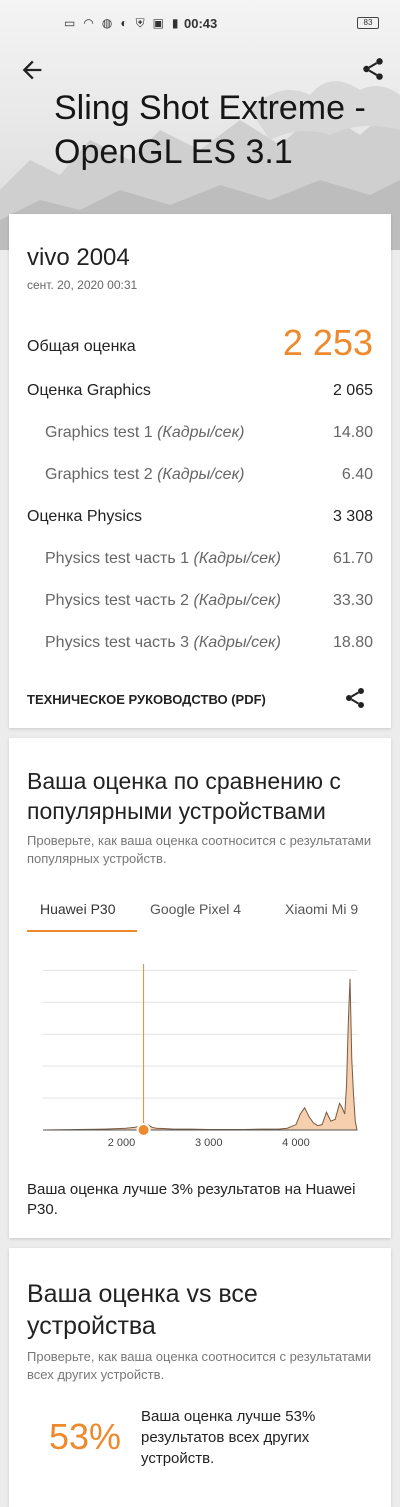 The height and width of the screenshot is (1507, 400). I want to click on all-devices-heading: Ваша оценка vs все устройства, so click(142, 1310).